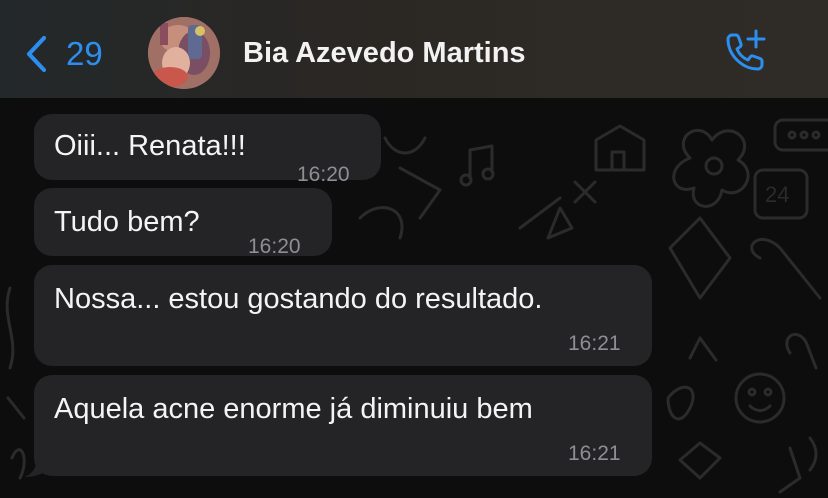  What do you see at coordinates (184, 53) in the screenshot?
I see `avatar` at bounding box center [184, 53].